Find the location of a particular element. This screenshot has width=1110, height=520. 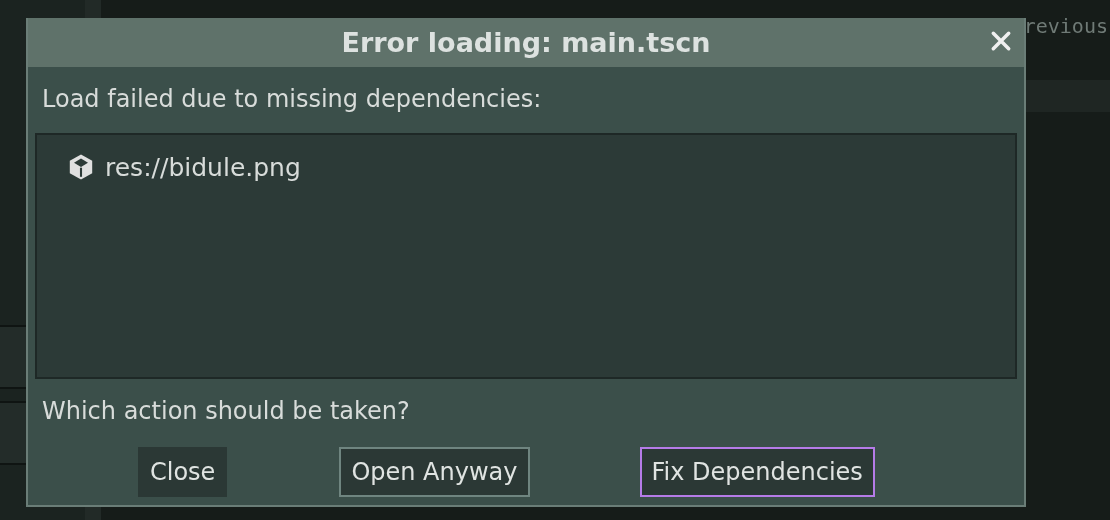

dialog-button: Open Anyway is located at coordinates (434, 472).